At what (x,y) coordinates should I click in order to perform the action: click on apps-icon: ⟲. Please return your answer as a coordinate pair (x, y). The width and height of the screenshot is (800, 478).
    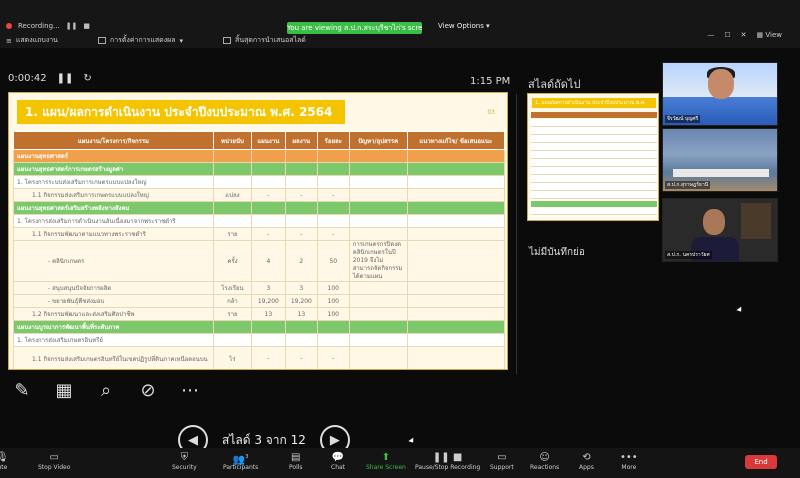
    Looking at the image, I should click on (586, 457).